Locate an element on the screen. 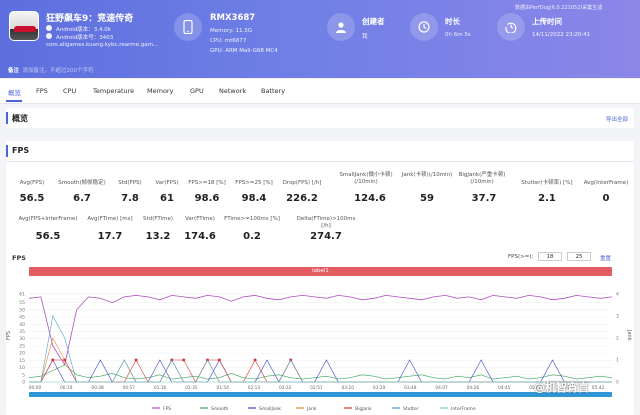 The width and height of the screenshot is (640, 415). x-tick-label: 04:45 is located at coordinates (504, 388).